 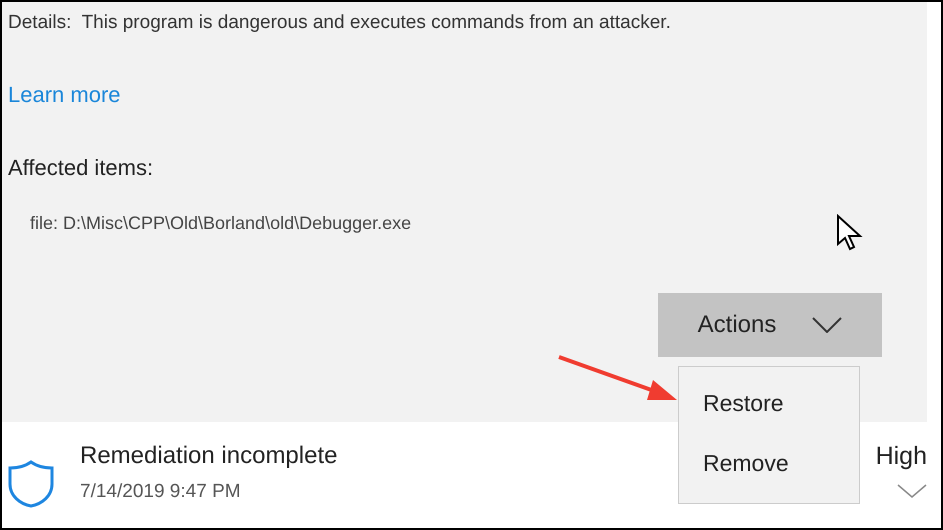 What do you see at coordinates (31, 484) in the screenshot?
I see `shield-icon` at bounding box center [31, 484].